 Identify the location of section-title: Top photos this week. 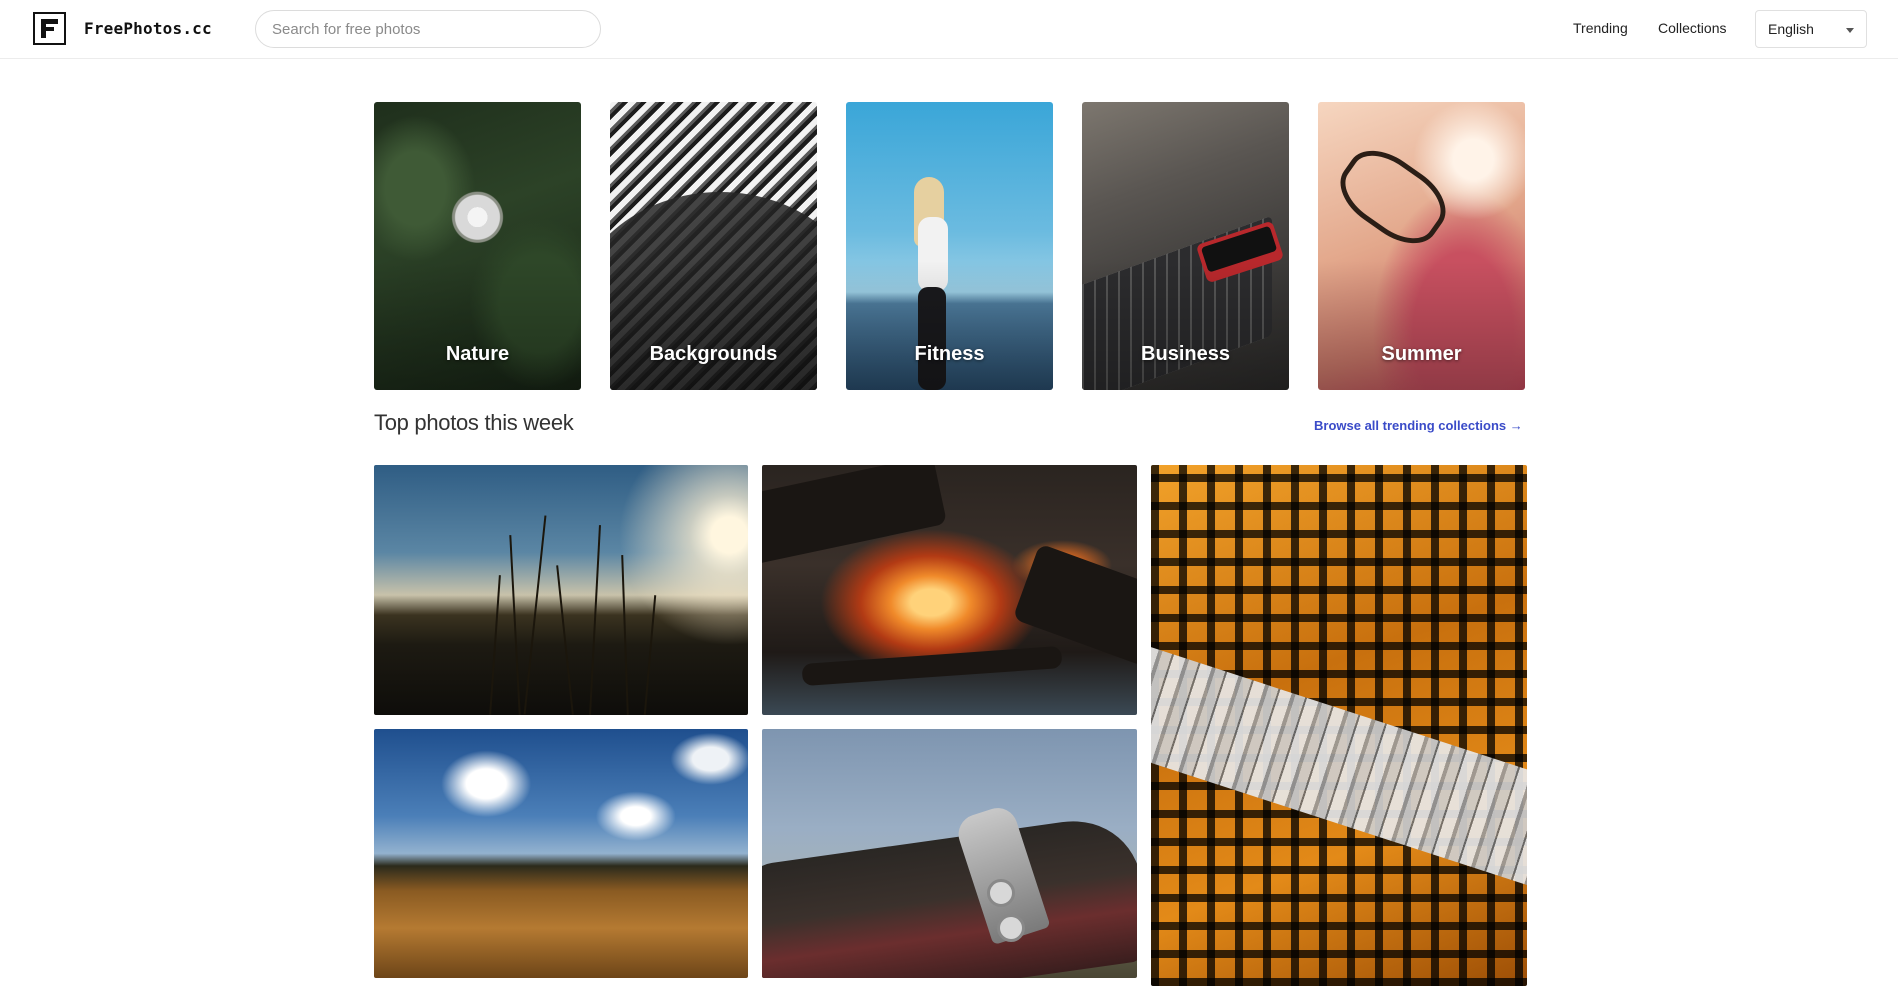
(474, 422).